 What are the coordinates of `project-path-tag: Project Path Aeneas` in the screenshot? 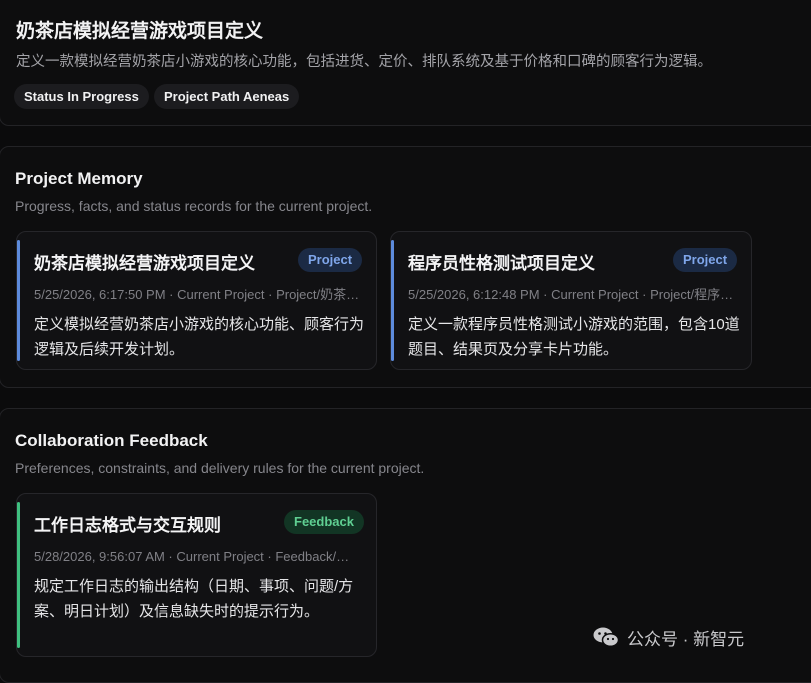 It's located at (227, 96).